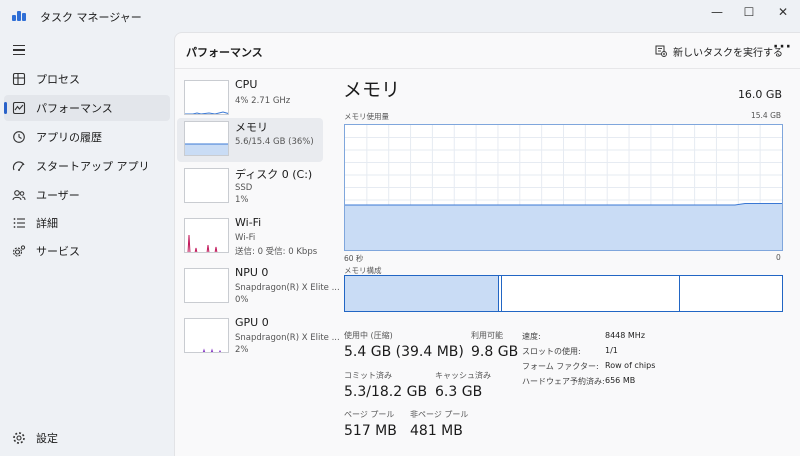 The height and width of the screenshot is (456, 800). What do you see at coordinates (206, 235) in the screenshot?
I see `wifi-thumbnail` at bounding box center [206, 235].